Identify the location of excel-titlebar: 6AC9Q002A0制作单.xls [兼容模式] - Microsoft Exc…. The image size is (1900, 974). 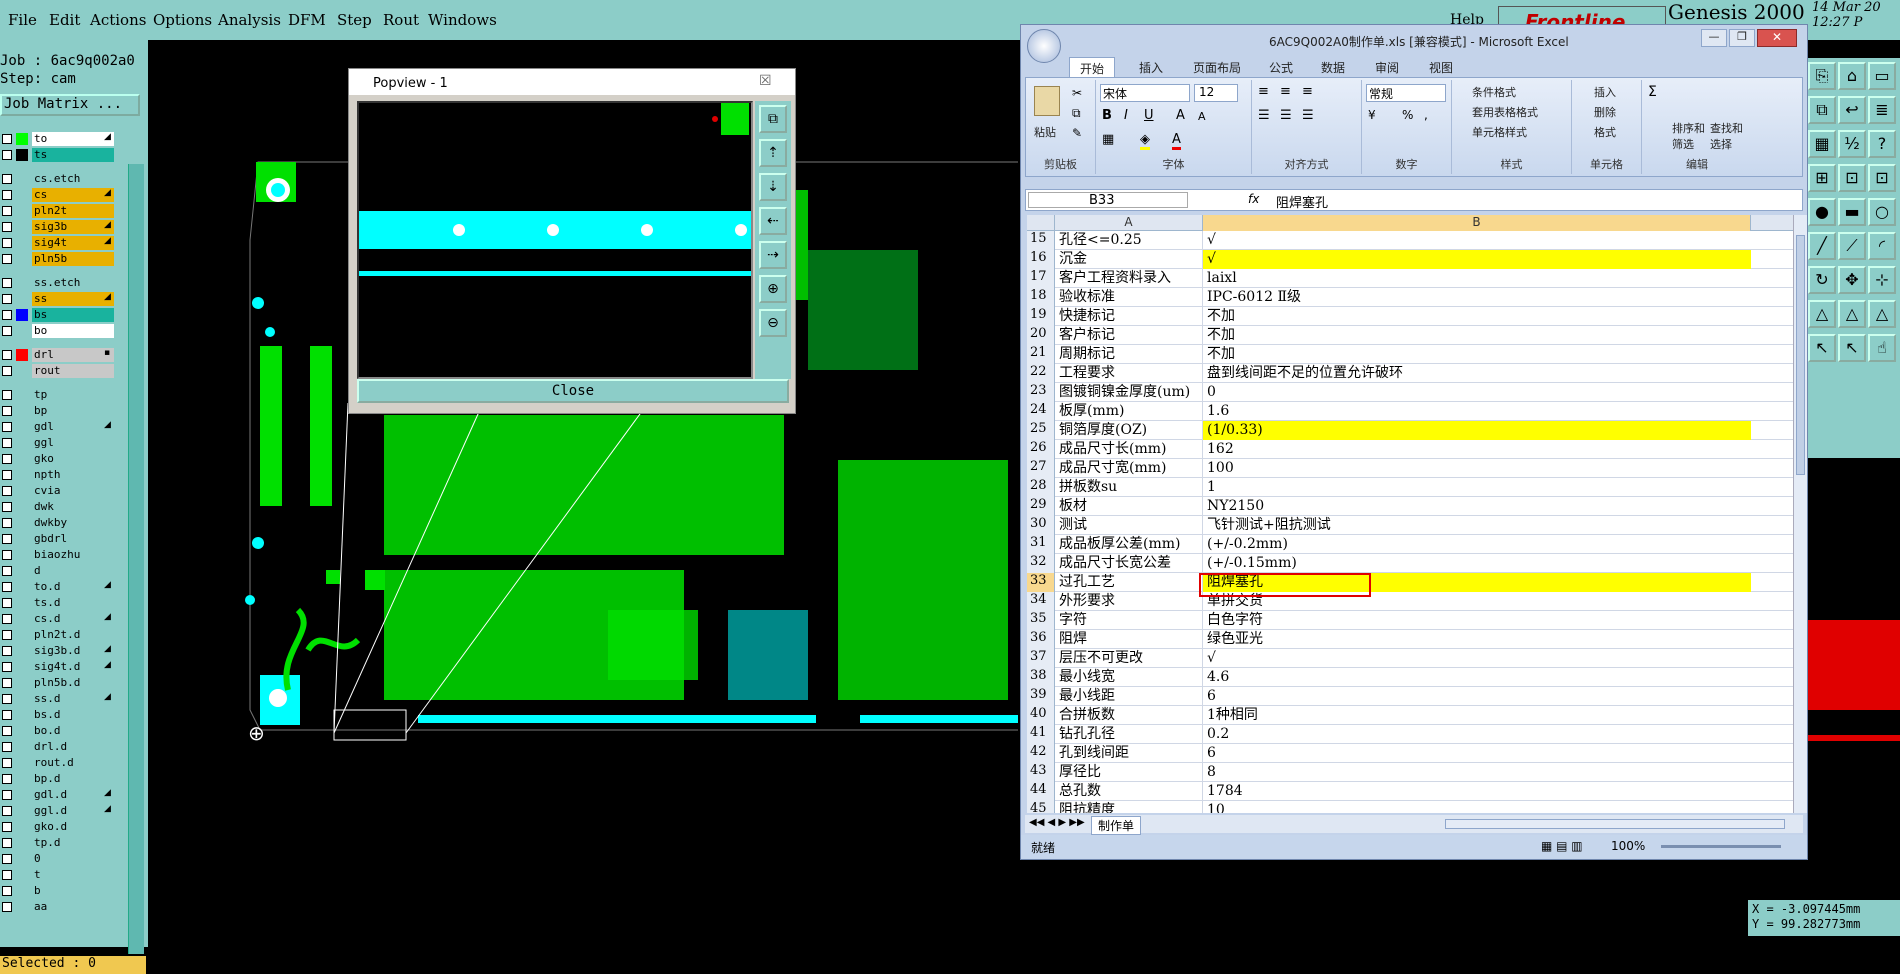
(1414, 44).